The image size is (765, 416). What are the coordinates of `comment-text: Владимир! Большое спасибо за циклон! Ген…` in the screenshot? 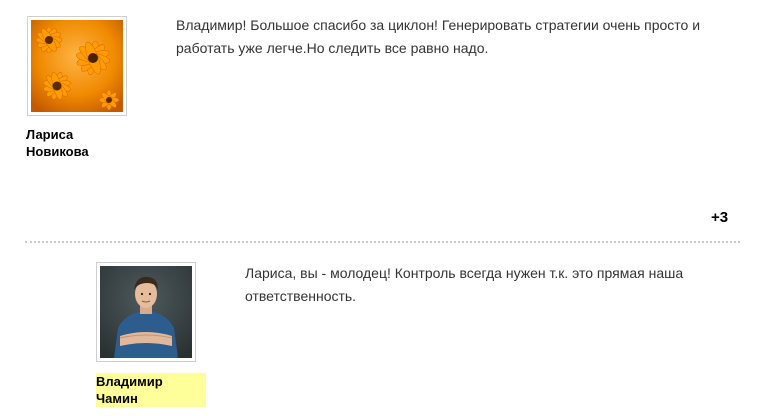 It's located at (438, 36).